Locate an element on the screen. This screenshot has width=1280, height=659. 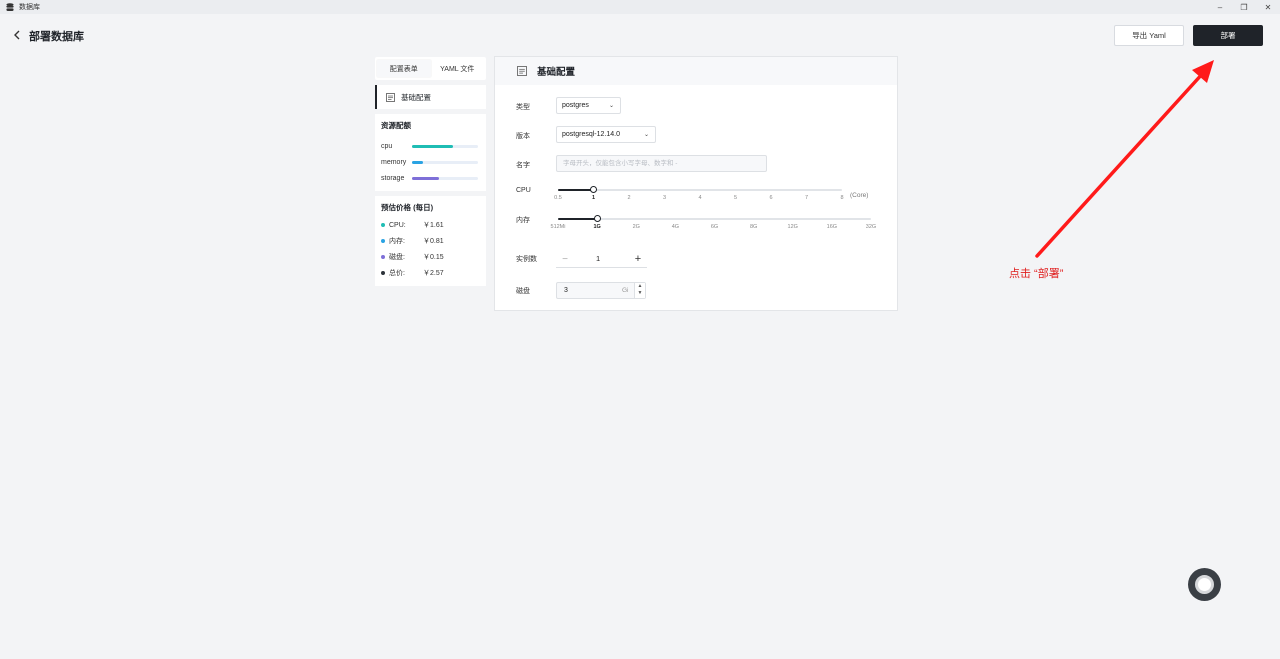
memory-tick-label: 8G is located at coordinates (753, 227).